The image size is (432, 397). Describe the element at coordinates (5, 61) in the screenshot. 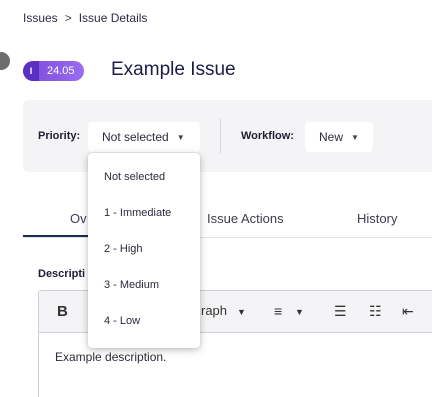

I see `side-handle` at that location.